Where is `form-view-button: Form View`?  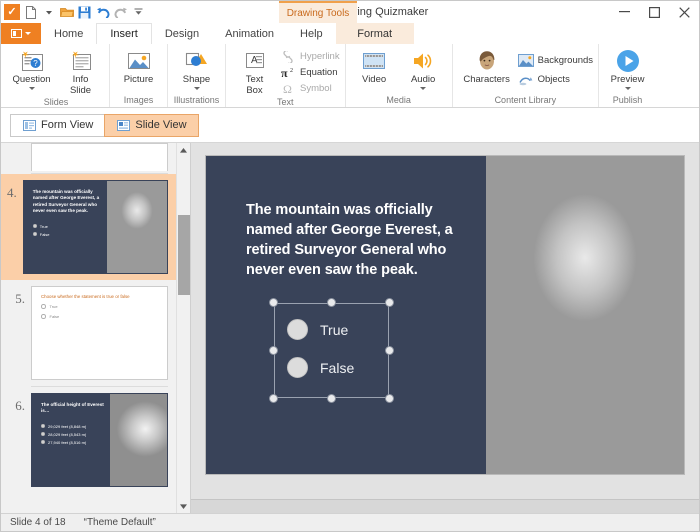 form-view-button: Form View is located at coordinates (58, 125).